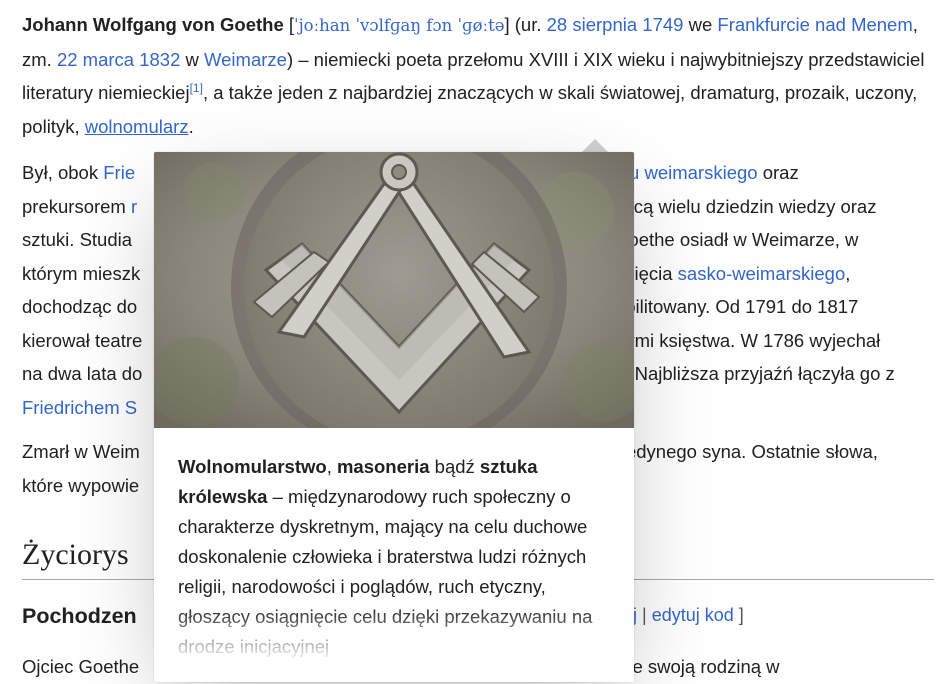 This screenshot has height=684, width=938. I want to click on popup-term-masonry: masoneria, so click(383, 466).